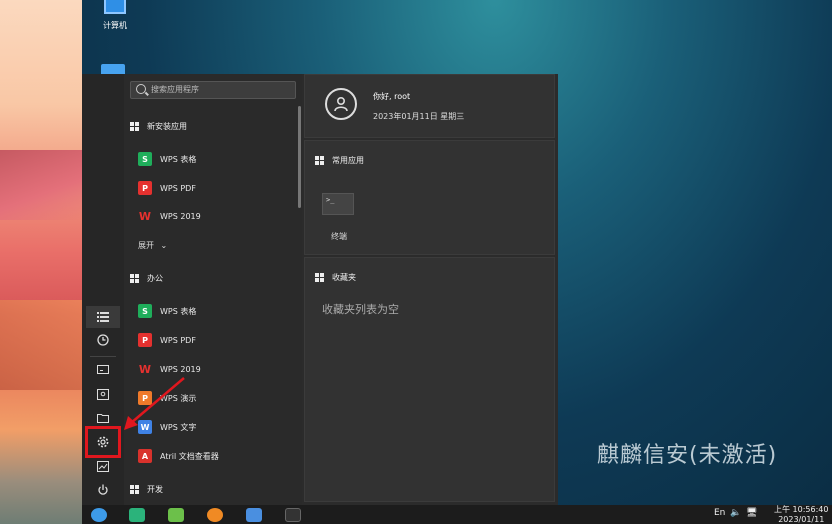  What do you see at coordinates (115, 15) in the screenshot?
I see `desktop-icon-computer: 计算机` at bounding box center [115, 15].